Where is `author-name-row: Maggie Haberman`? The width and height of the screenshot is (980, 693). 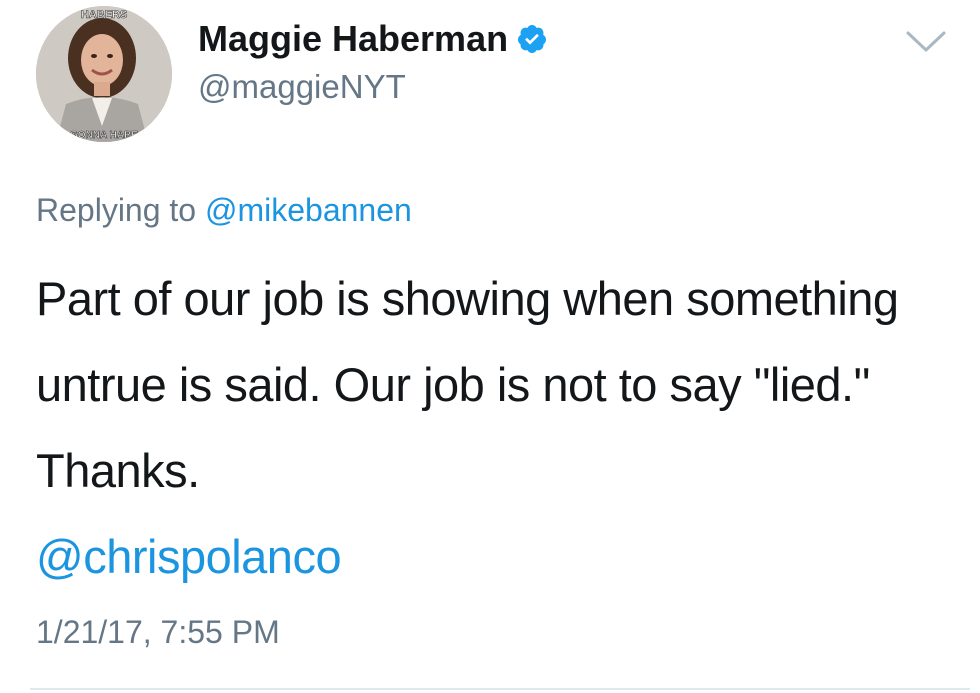 author-name-row: Maggie Haberman is located at coordinates (373, 39).